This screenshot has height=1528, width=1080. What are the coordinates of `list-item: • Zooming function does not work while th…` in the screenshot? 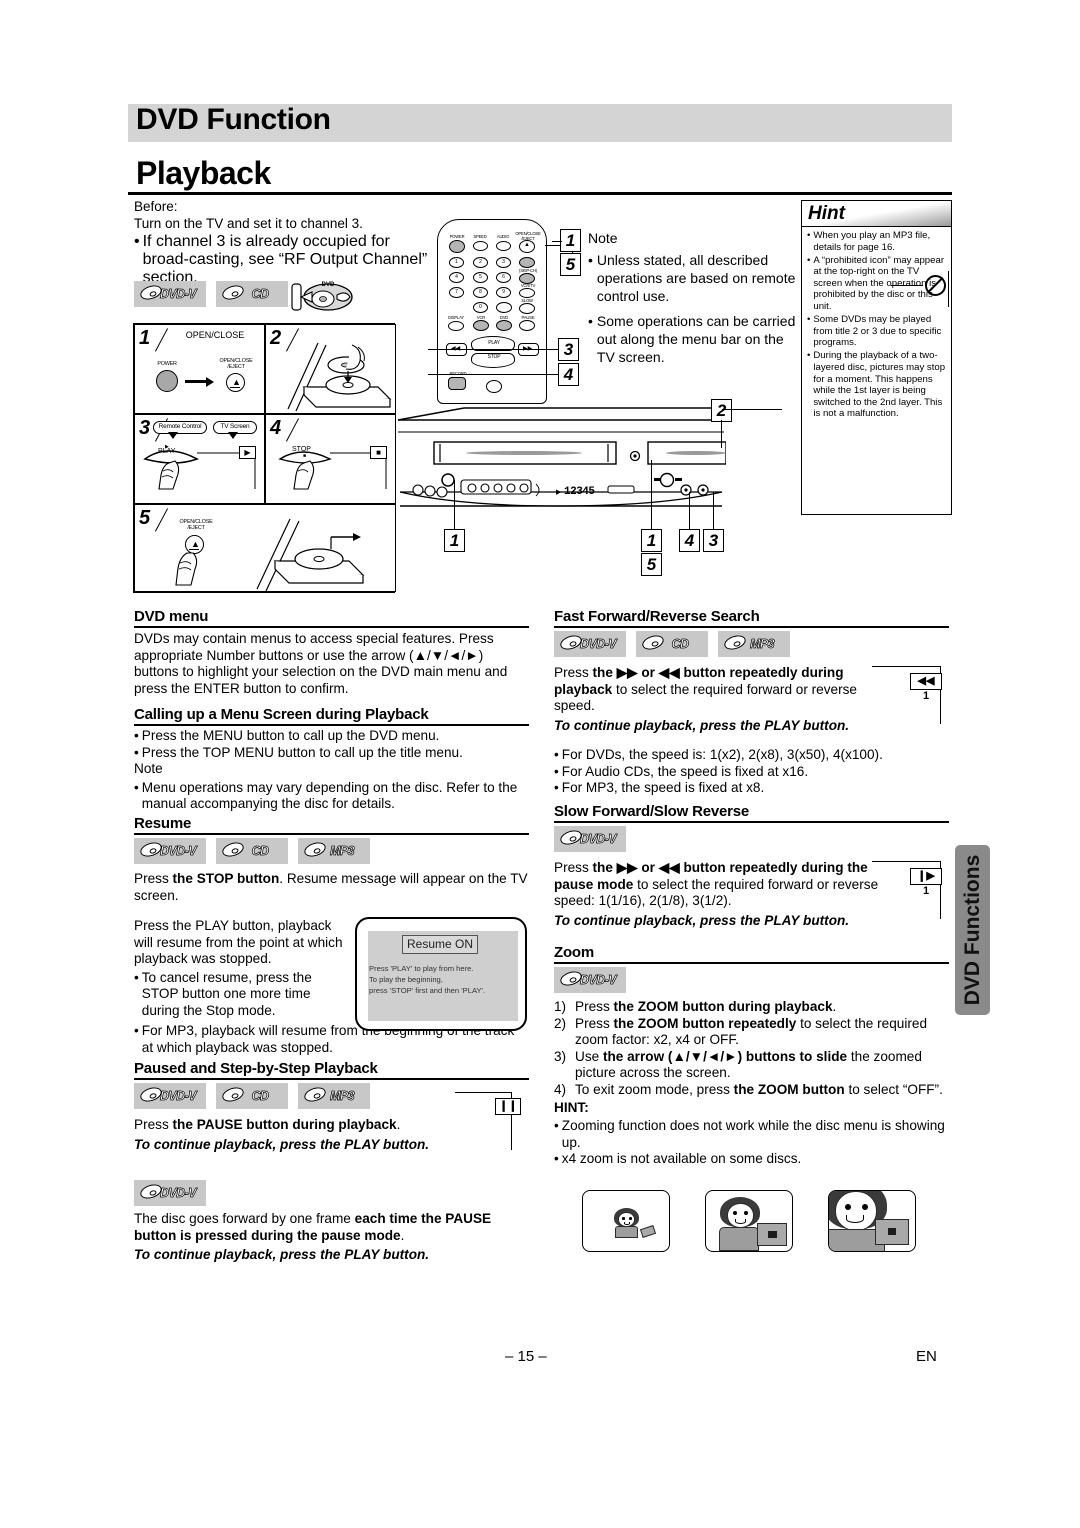 It's located at (751, 1134).